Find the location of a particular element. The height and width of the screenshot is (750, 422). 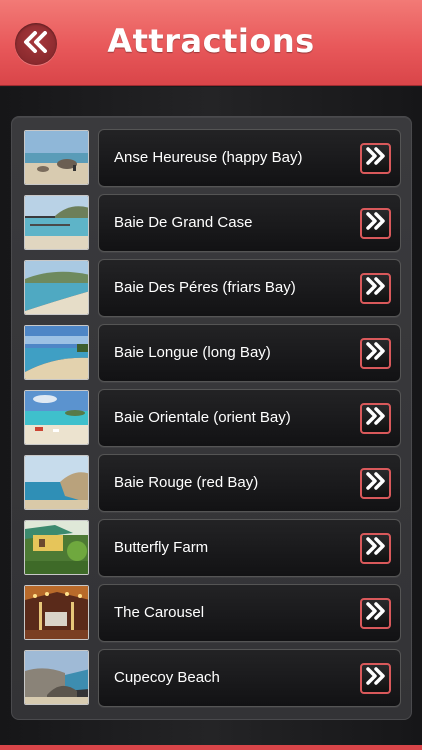

attraction-button: Baie Longue (long Bay) is located at coordinates (249, 353).